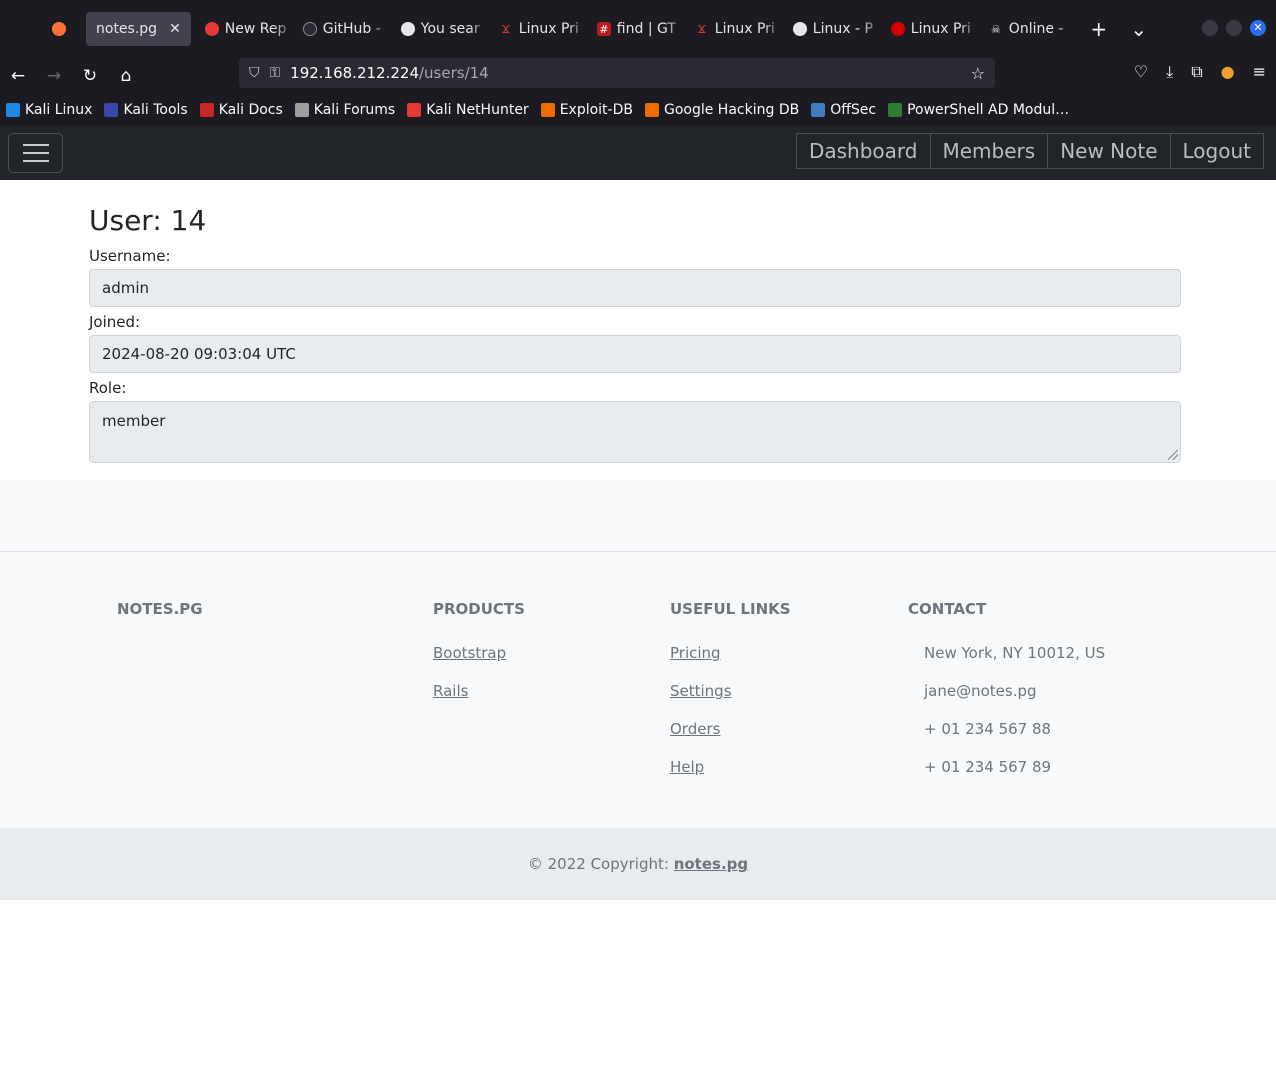 The width and height of the screenshot is (1276, 1075). Describe the element at coordinates (701, 691) in the screenshot. I see `footer-link-settings: Settings` at that location.